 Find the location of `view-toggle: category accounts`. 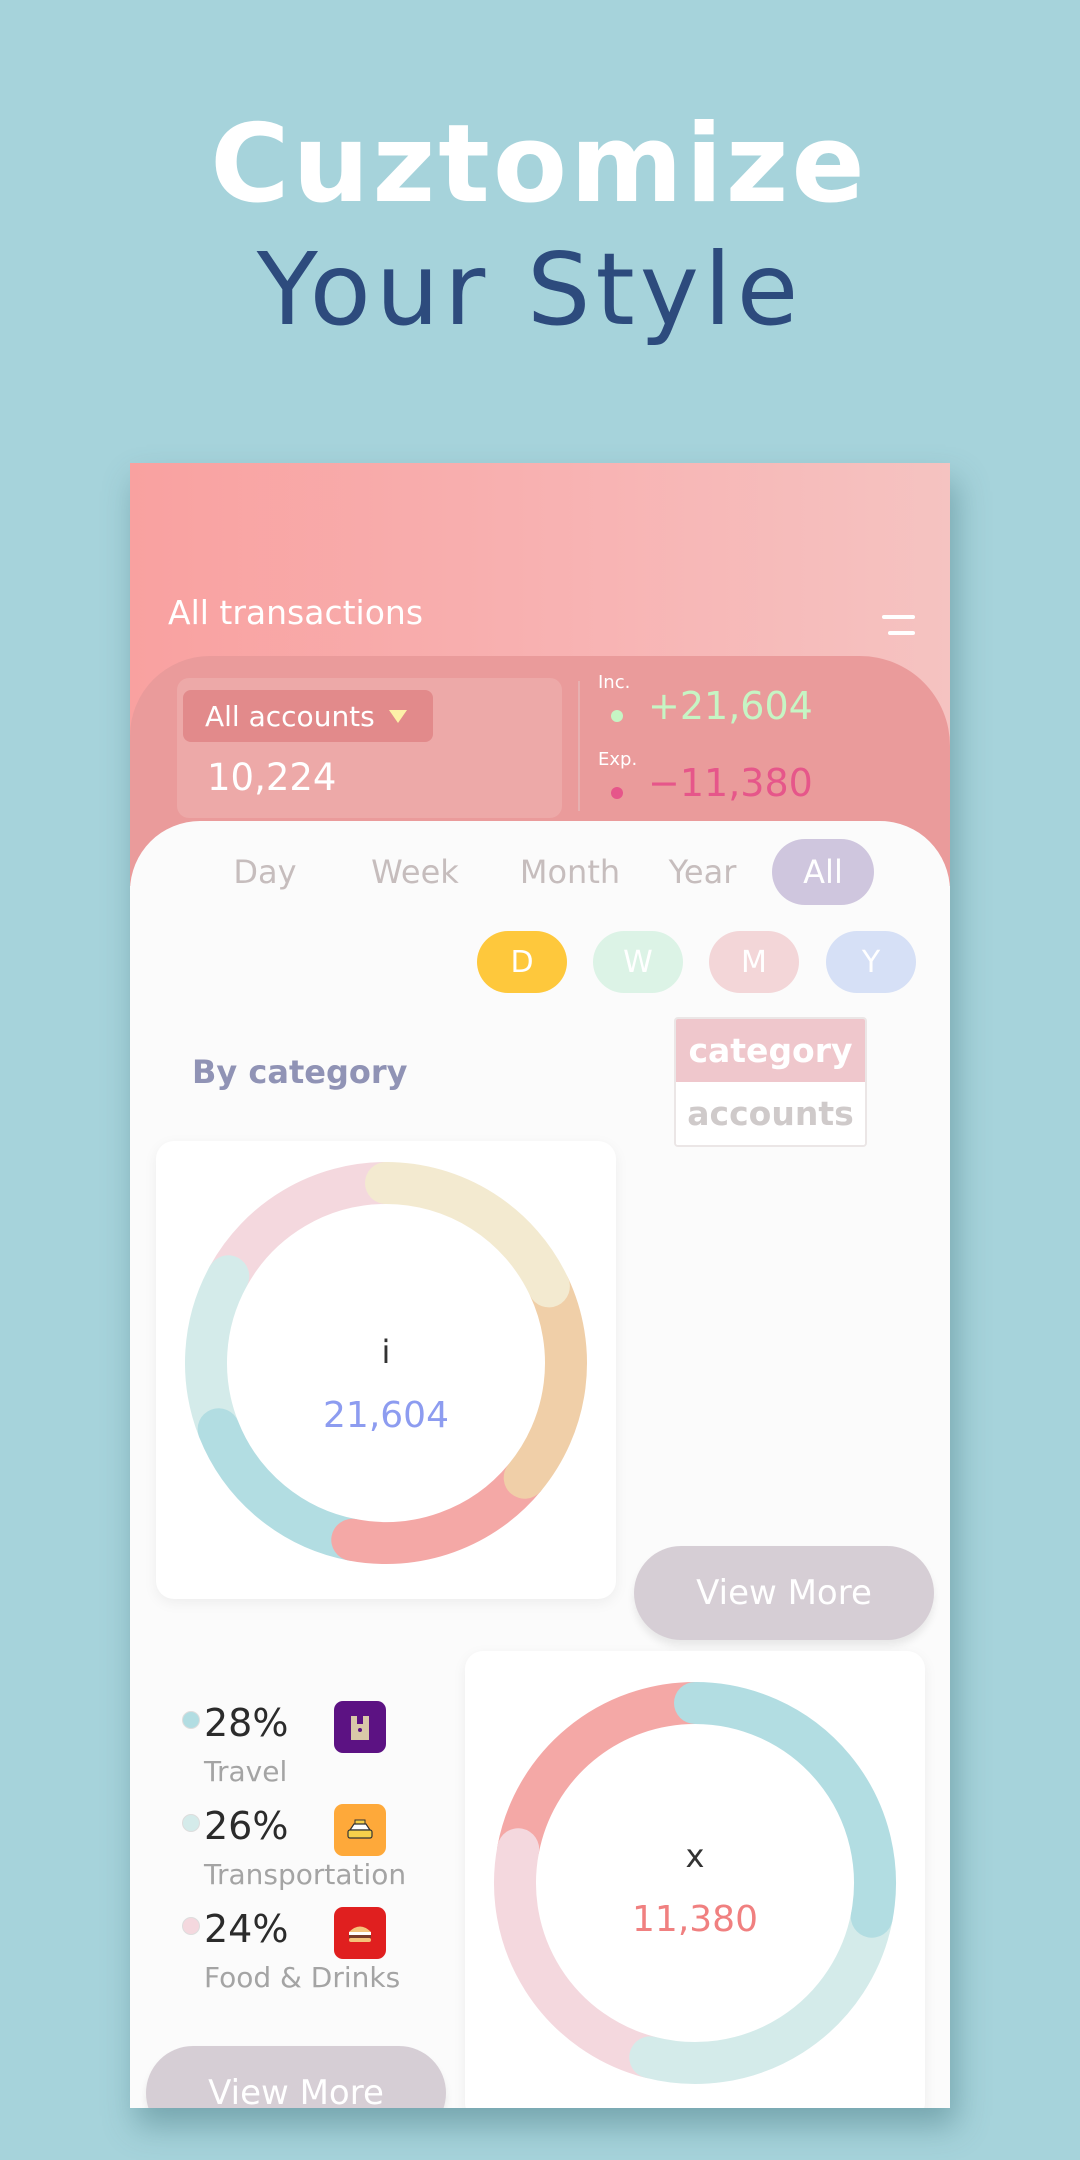

view-toggle: category accounts is located at coordinates (770, 1082).